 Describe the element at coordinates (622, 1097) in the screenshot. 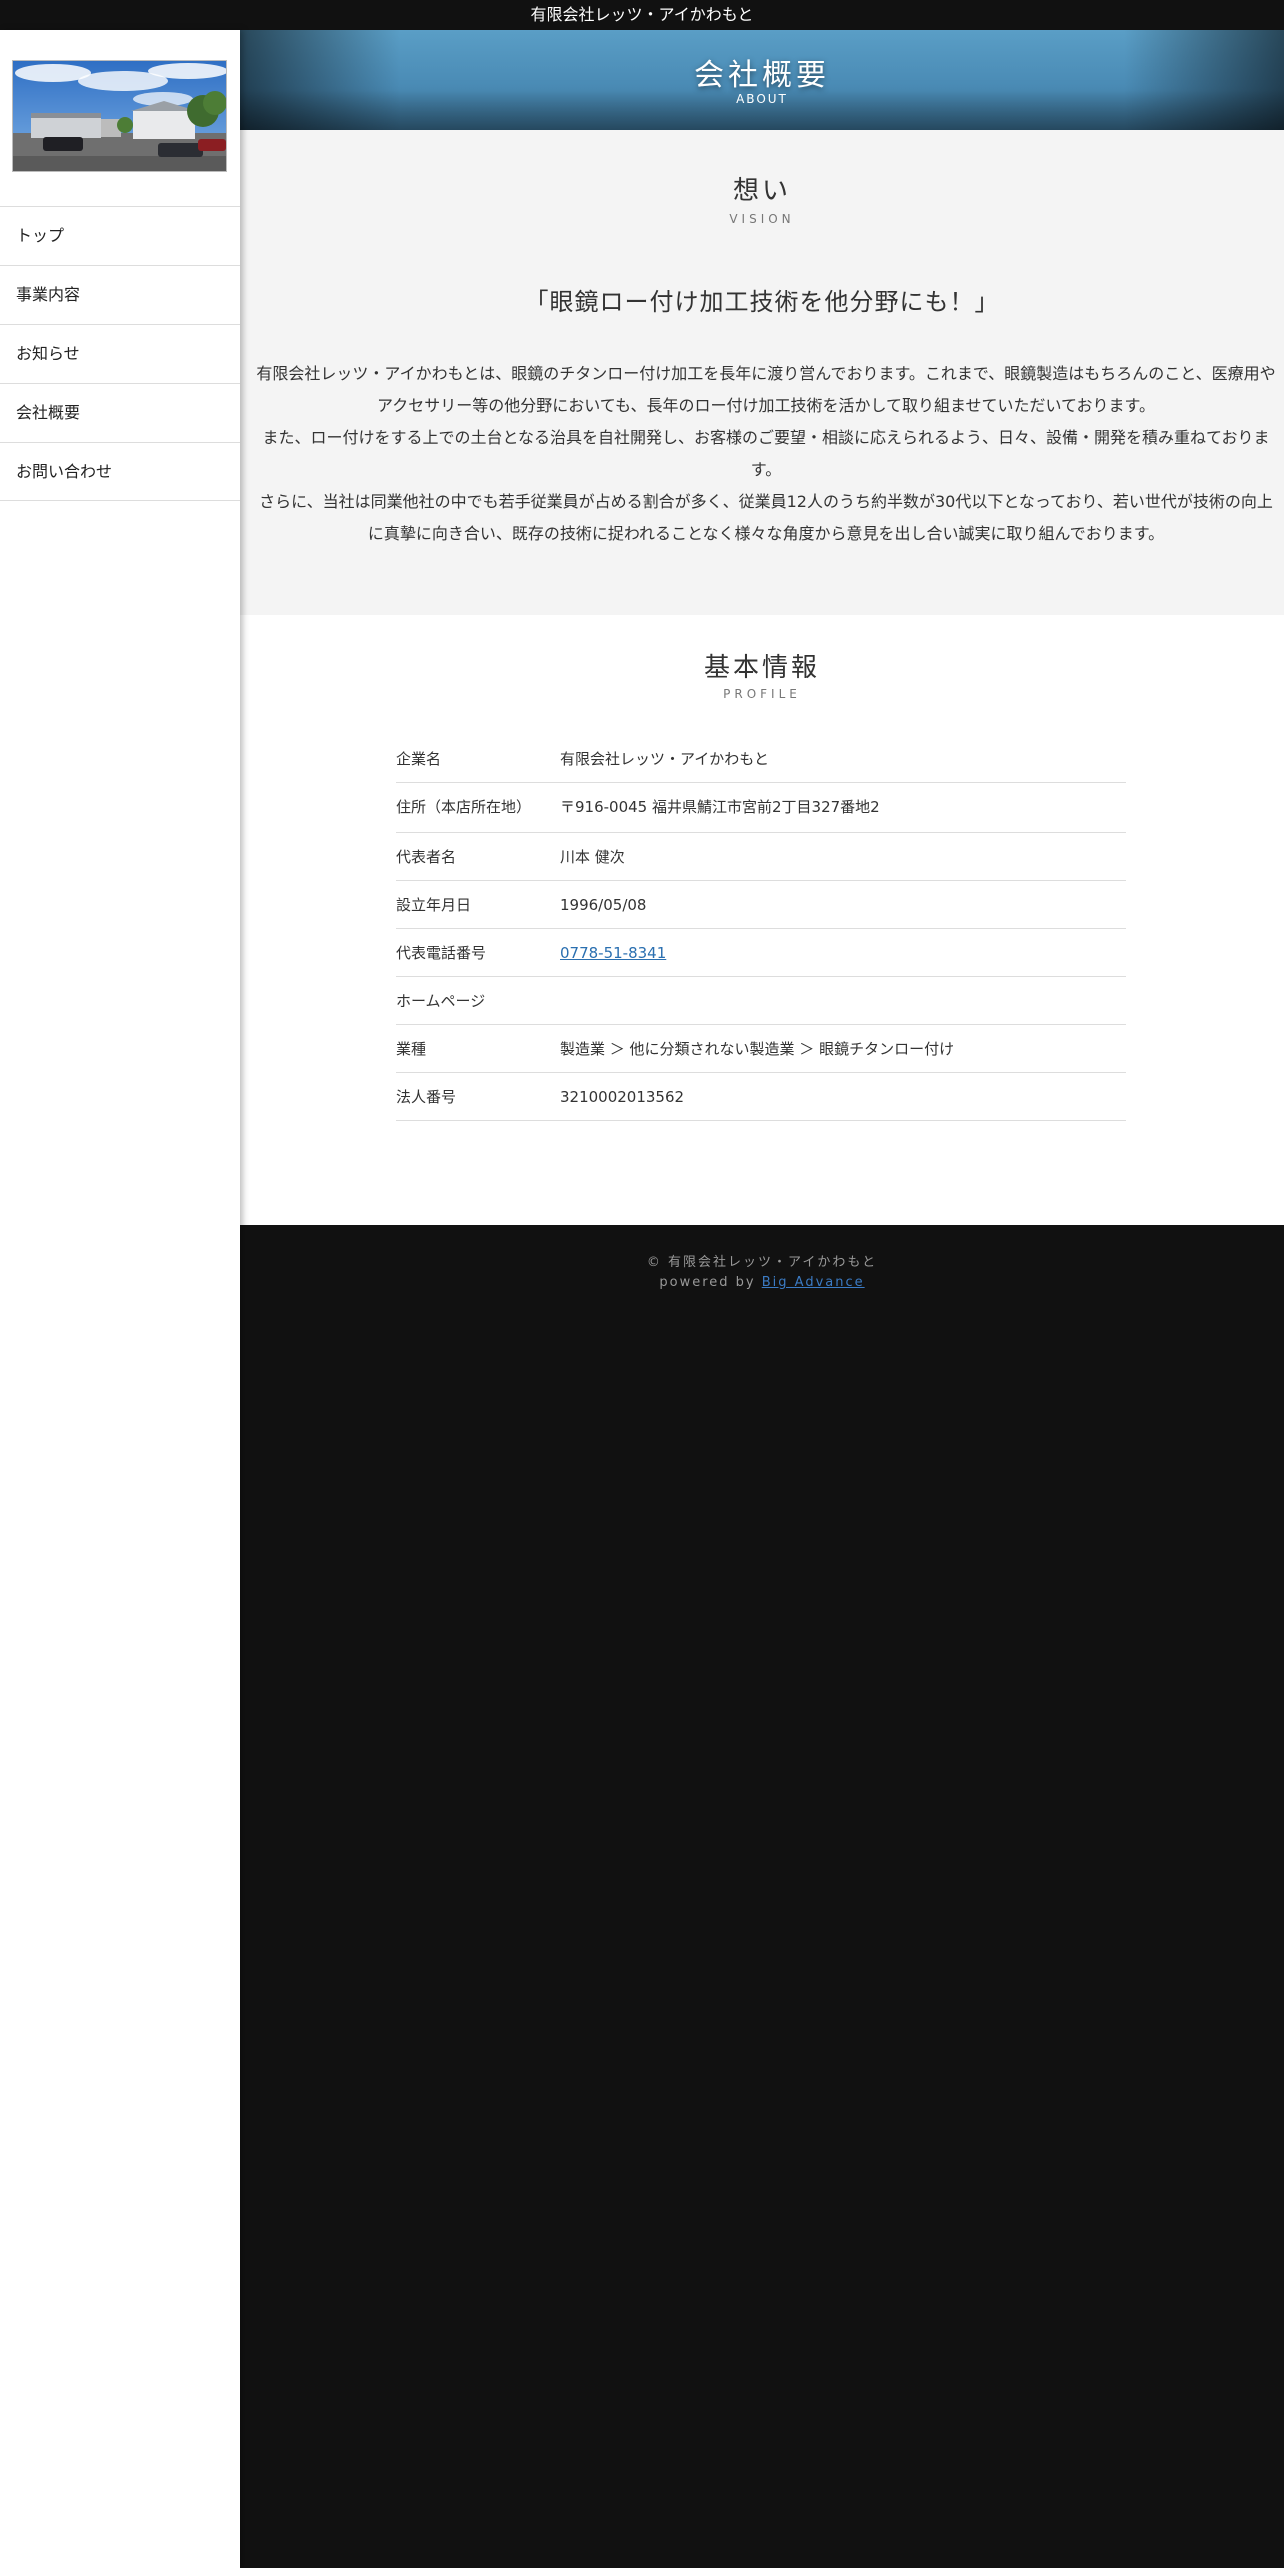

I see `profile-value: 3210002013562` at that location.